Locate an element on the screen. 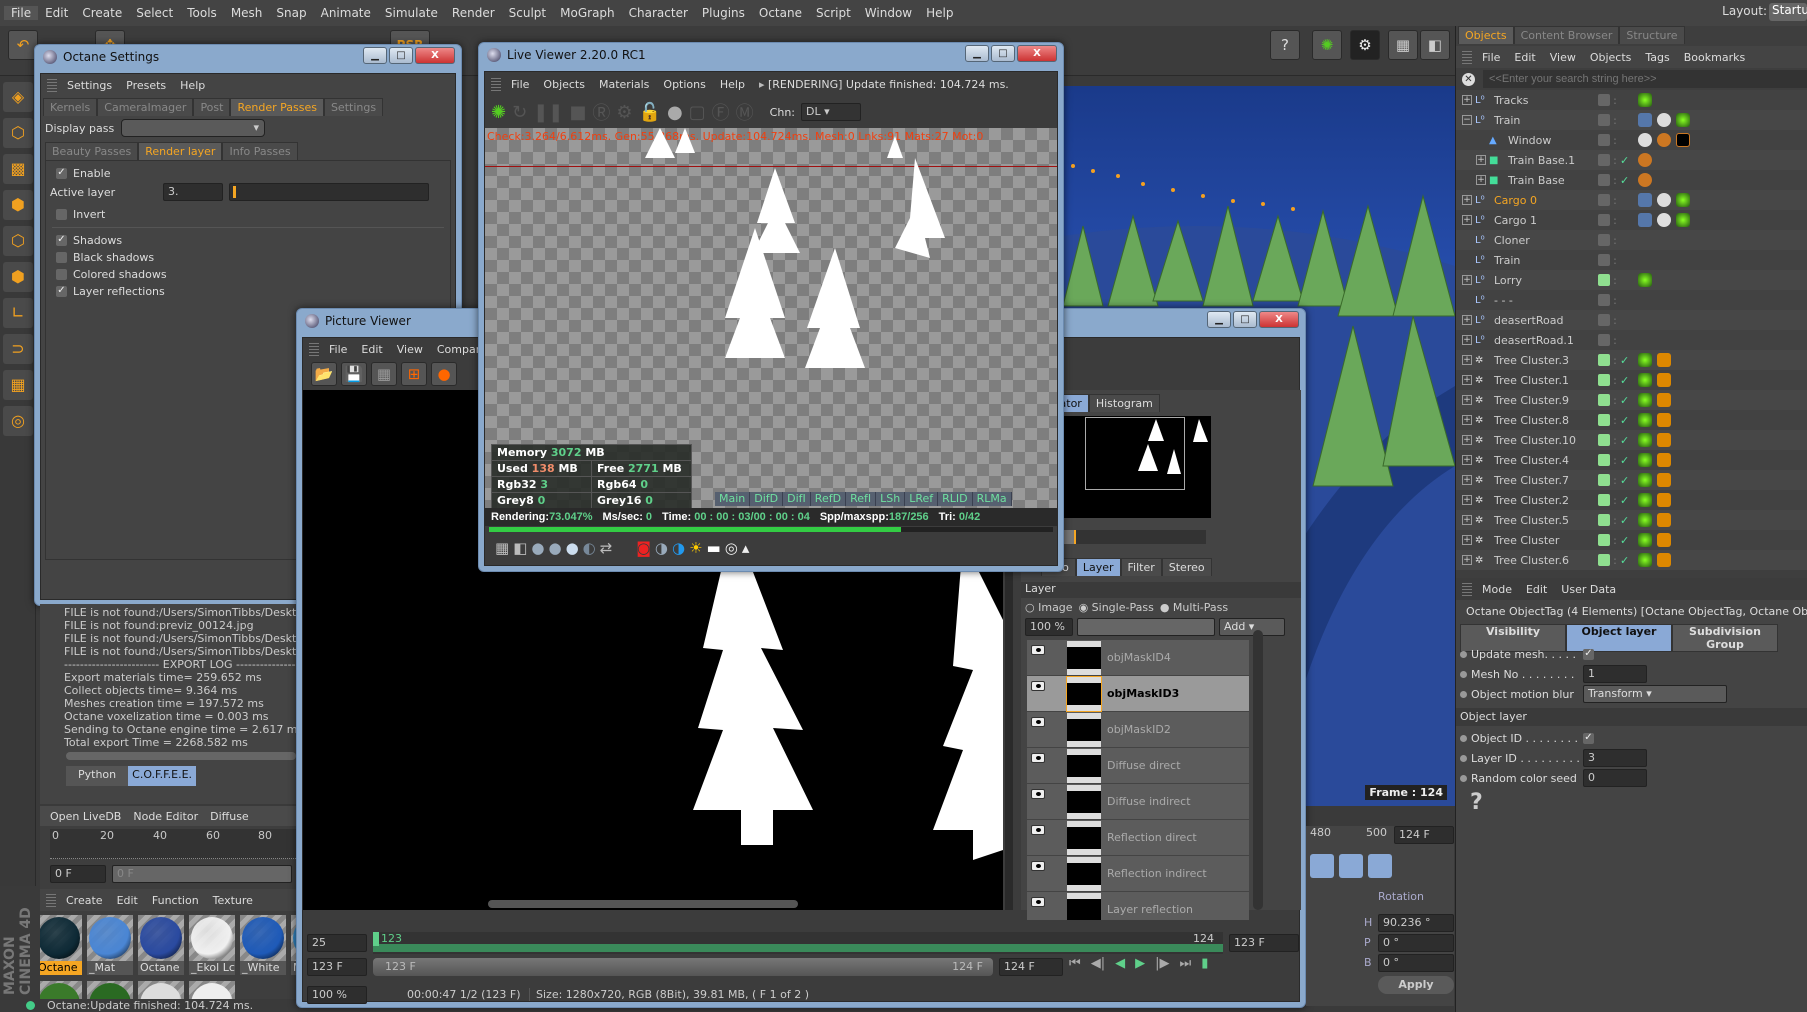 This screenshot has width=1807, height=1012. camera-icon: ◙ is located at coordinates (643, 548).